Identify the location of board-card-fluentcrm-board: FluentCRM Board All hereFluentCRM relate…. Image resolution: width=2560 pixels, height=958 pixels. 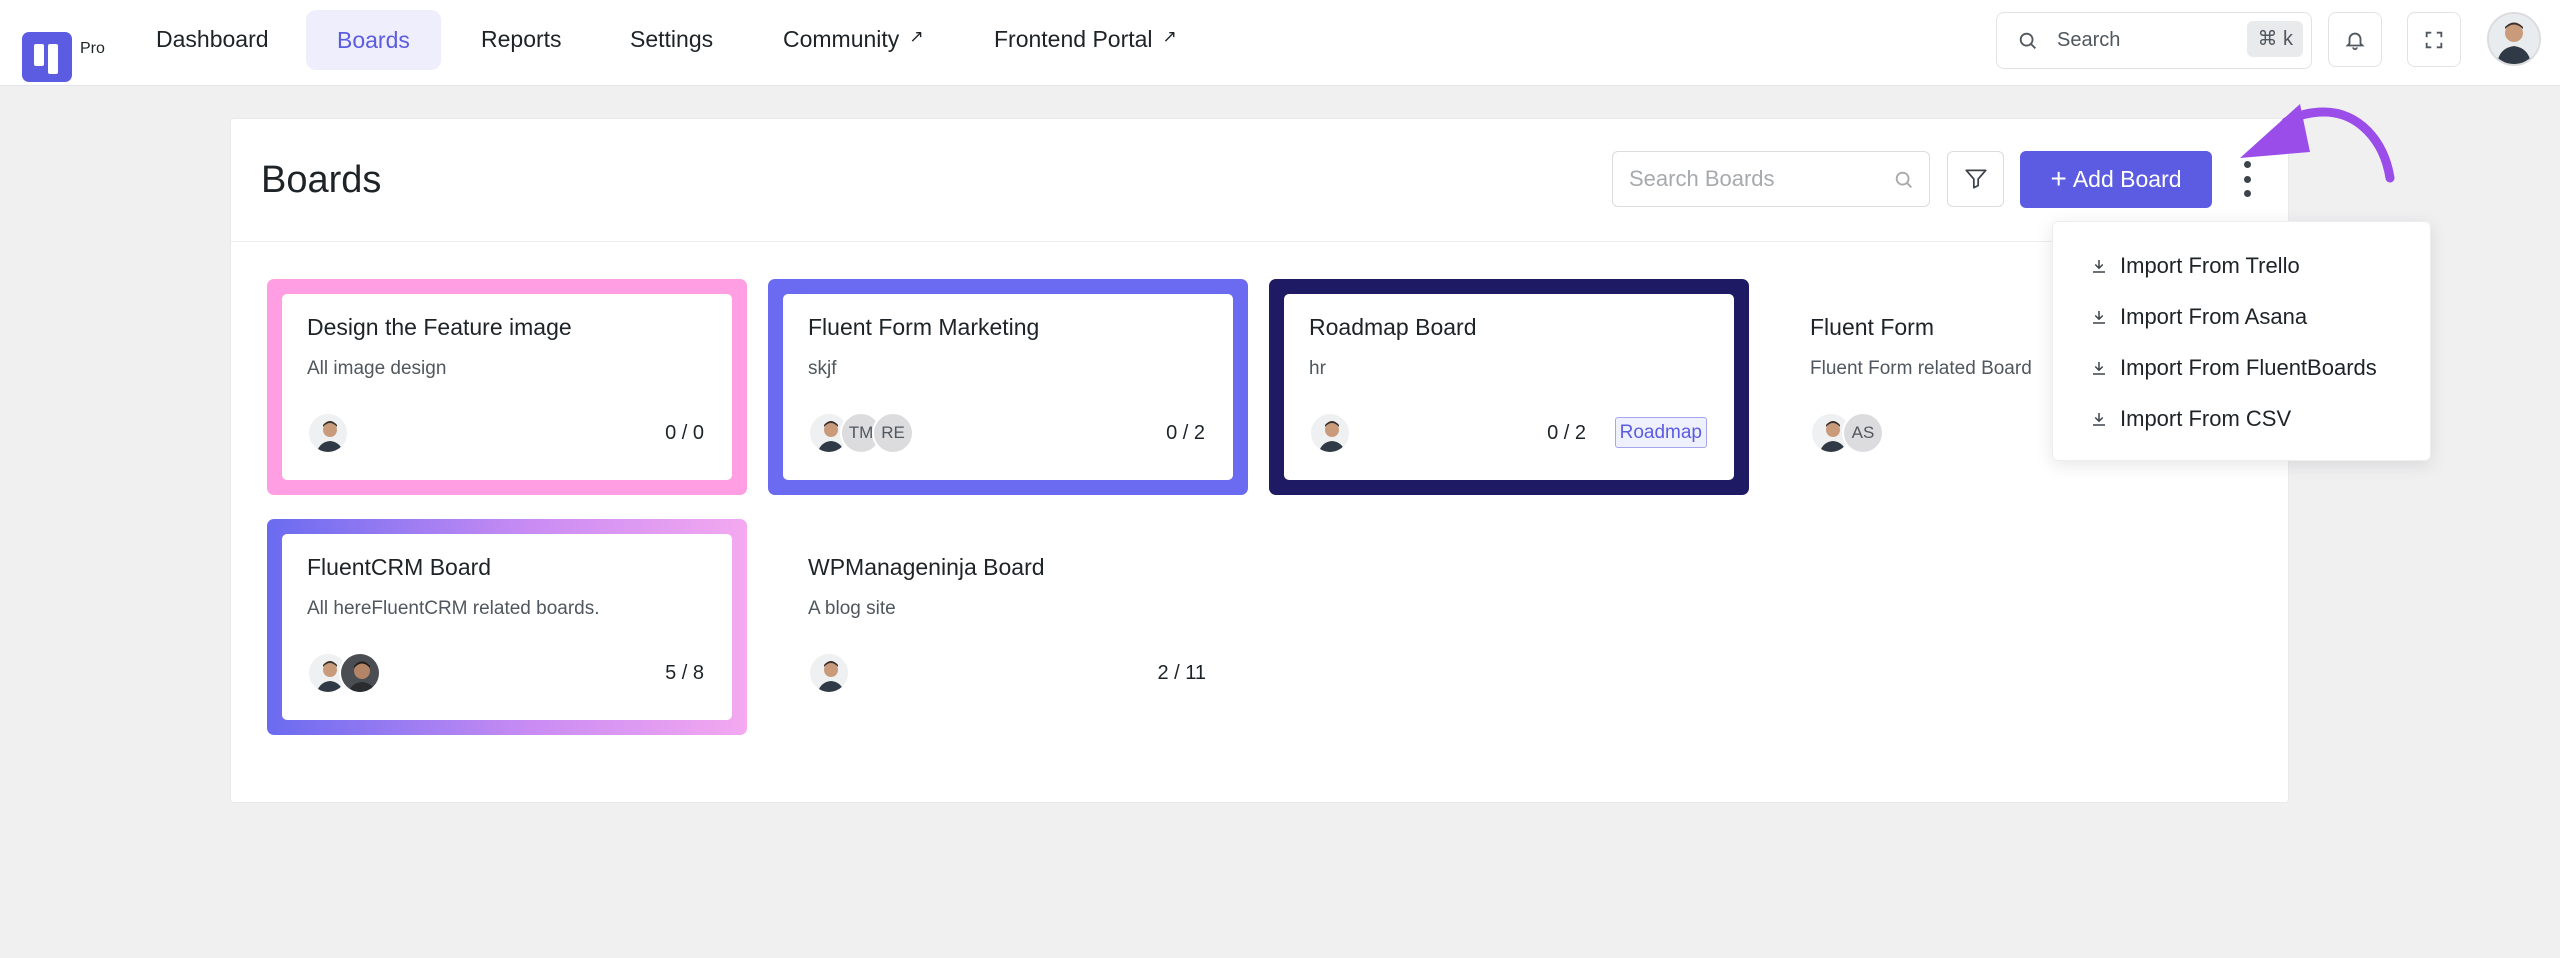
(507, 627).